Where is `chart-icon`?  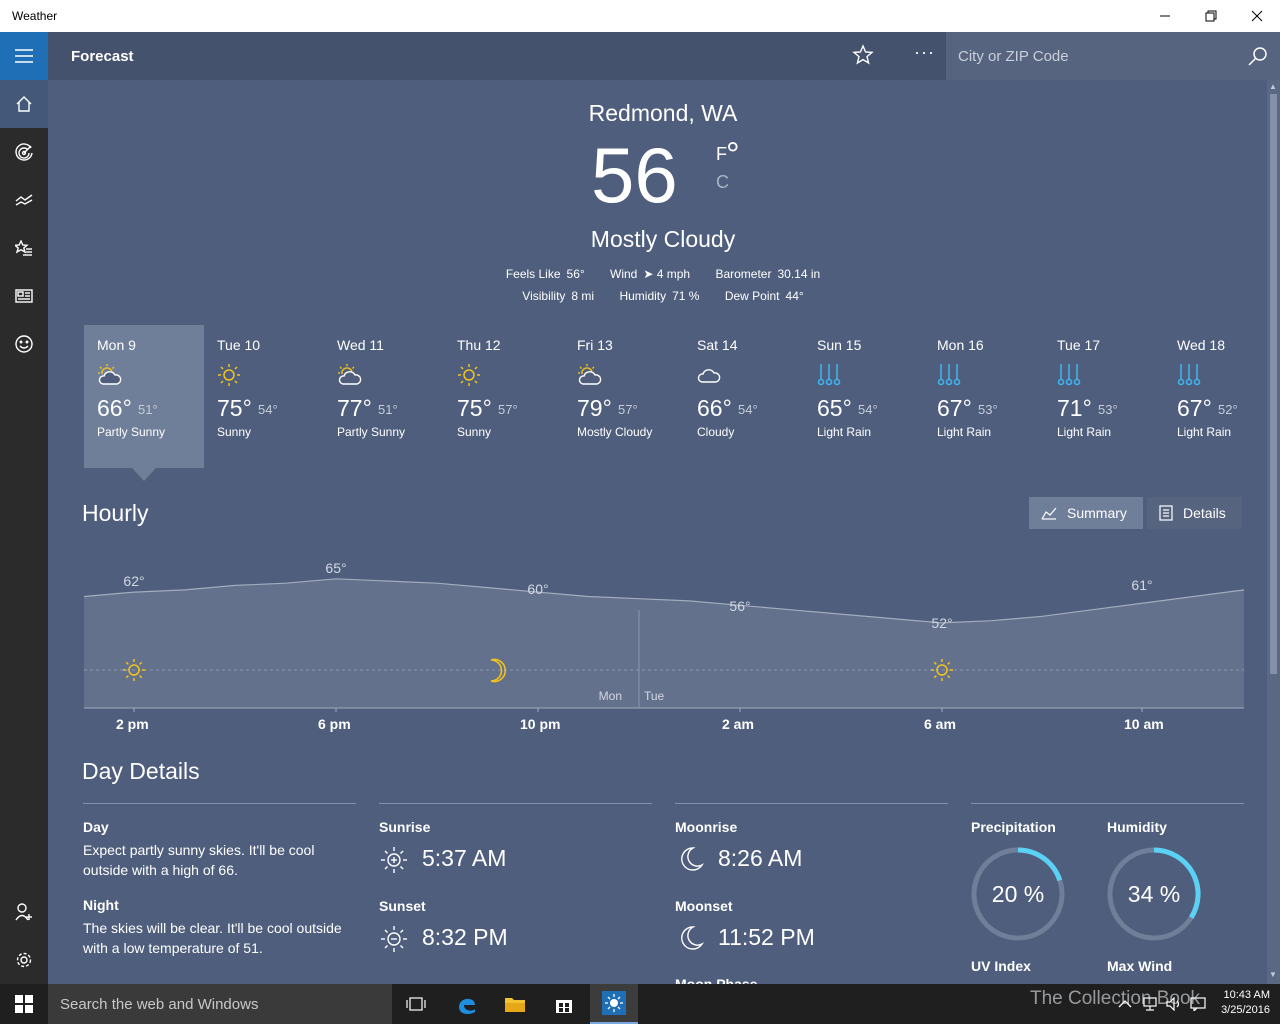
chart-icon is located at coordinates (24, 200).